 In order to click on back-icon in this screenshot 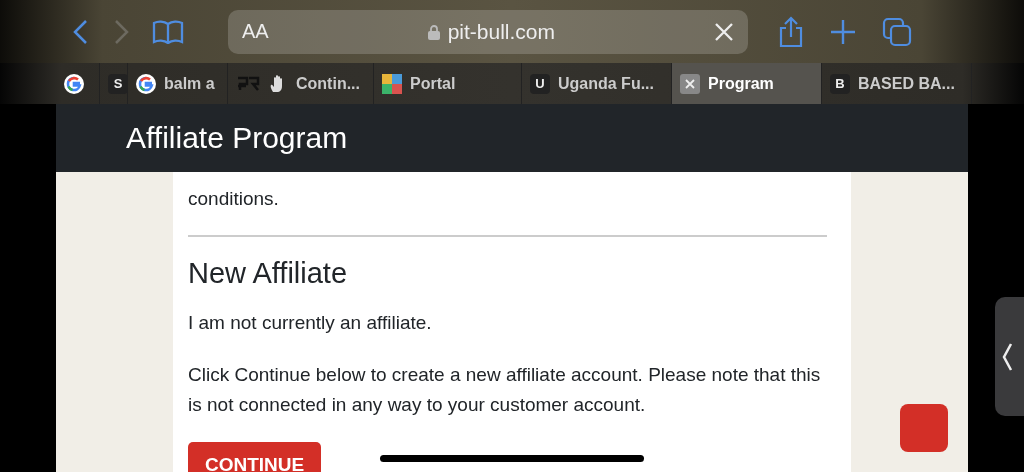, I will do `click(81, 31)`.